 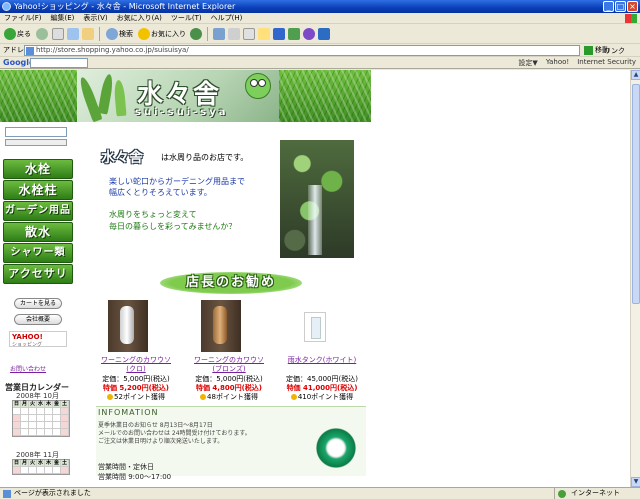 What do you see at coordinates (557, 63) in the screenshot?
I see `google-yahoo-link: Yahoo!` at bounding box center [557, 63].